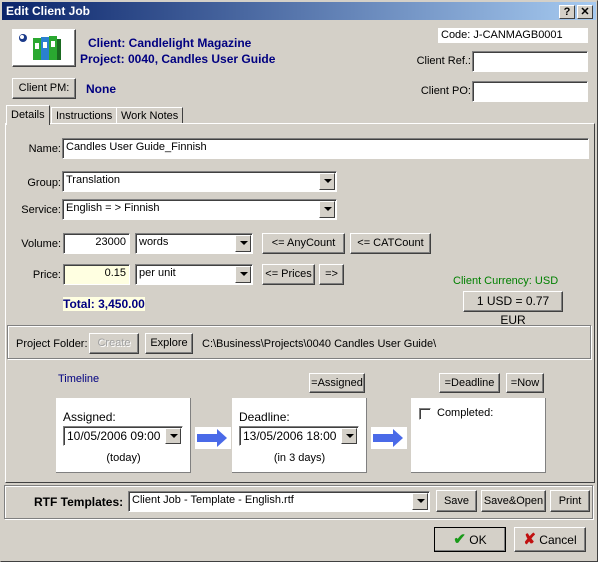  I want to click on price-unit-select: per unit, so click(194, 274).